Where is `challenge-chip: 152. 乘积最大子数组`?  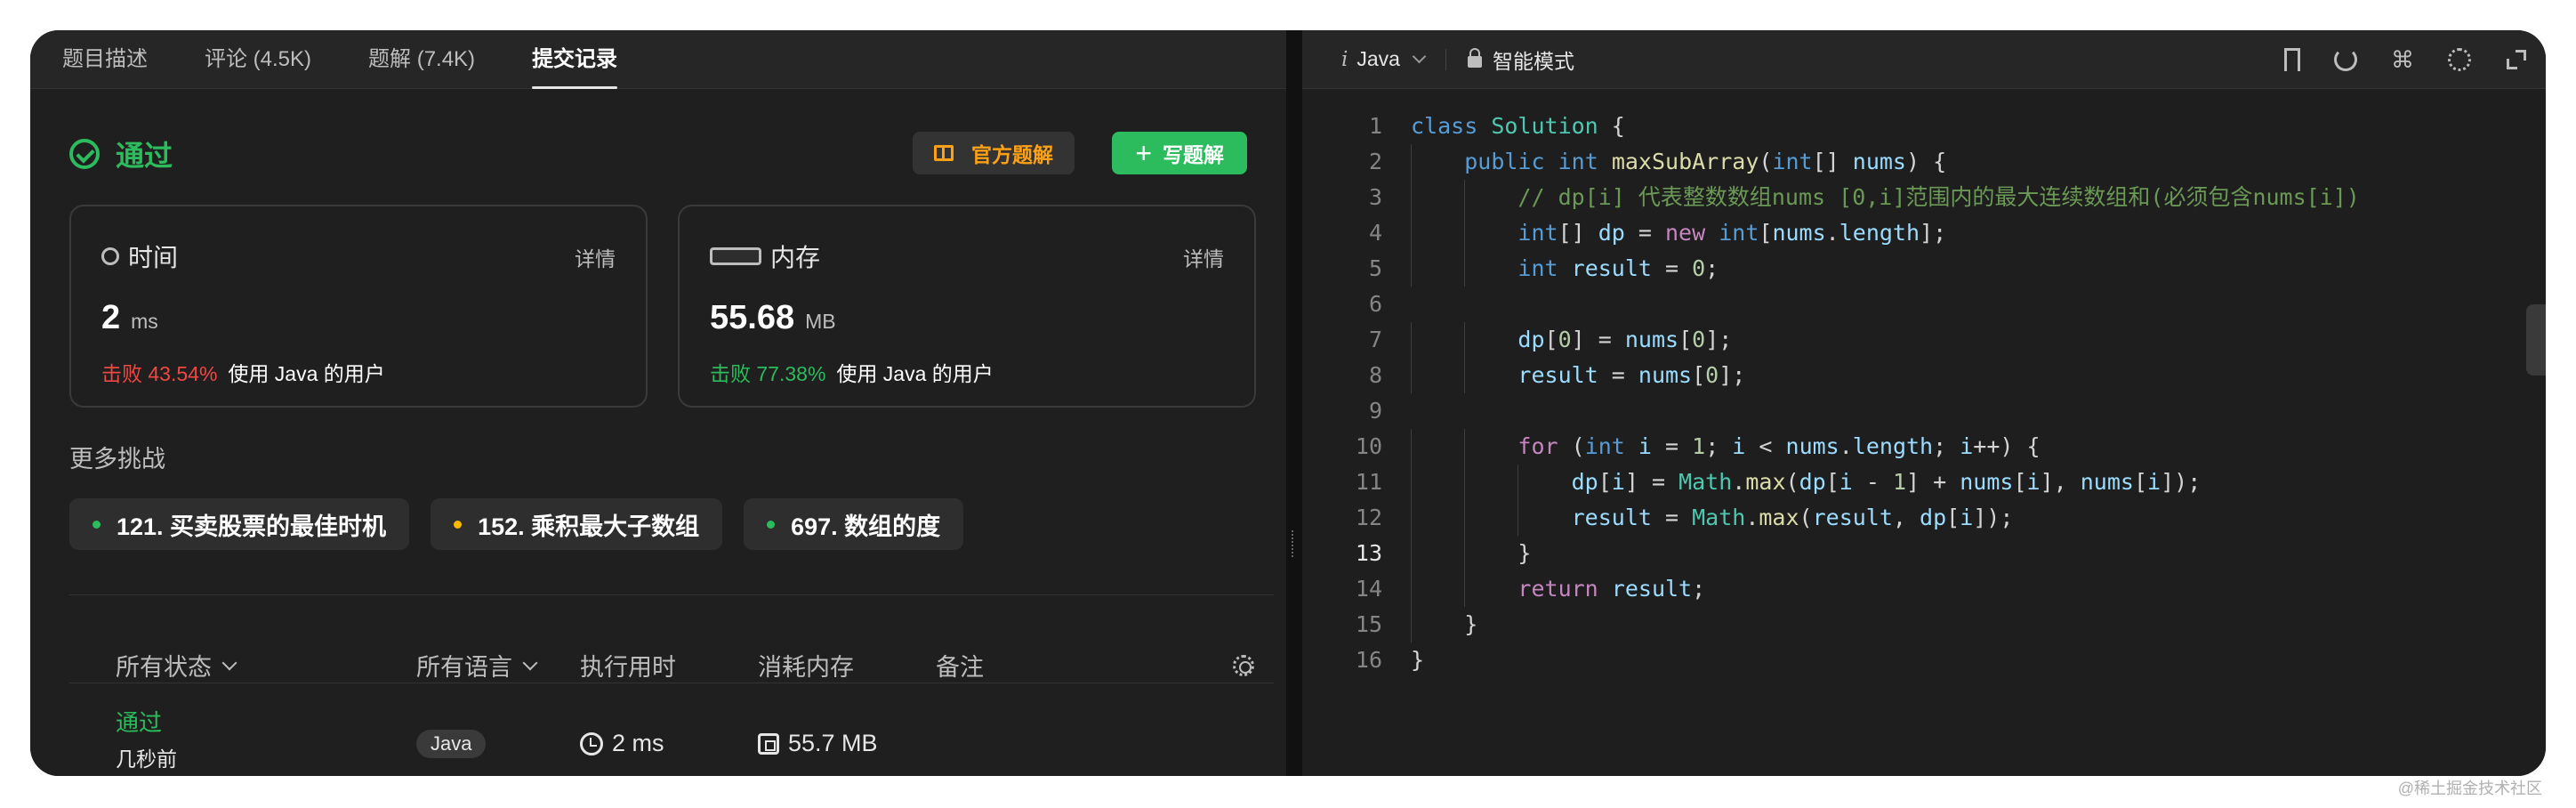
challenge-chip: 152. 乘积最大子数组 is located at coordinates (577, 524).